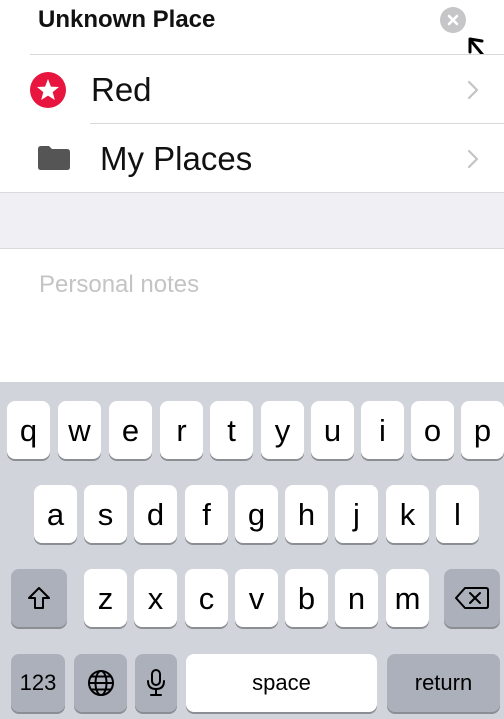  I want to click on key-x: x, so click(155, 598).